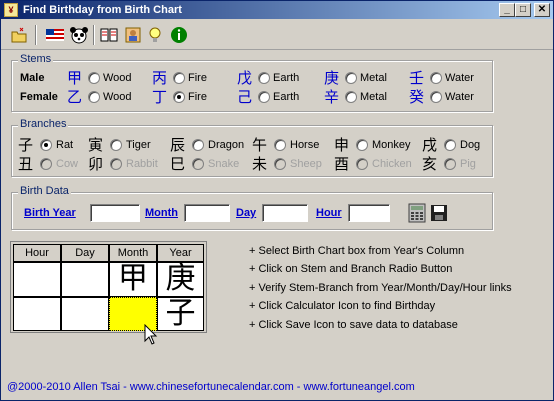 This screenshot has height=401, width=554. Describe the element at coordinates (133, 279) in the screenshot. I see `chart-month-stem-cell: 甲` at that location.